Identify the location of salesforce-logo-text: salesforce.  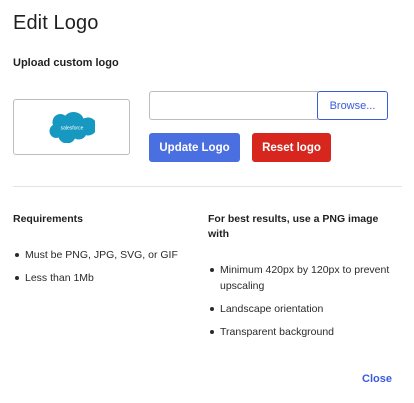
(71, 129).